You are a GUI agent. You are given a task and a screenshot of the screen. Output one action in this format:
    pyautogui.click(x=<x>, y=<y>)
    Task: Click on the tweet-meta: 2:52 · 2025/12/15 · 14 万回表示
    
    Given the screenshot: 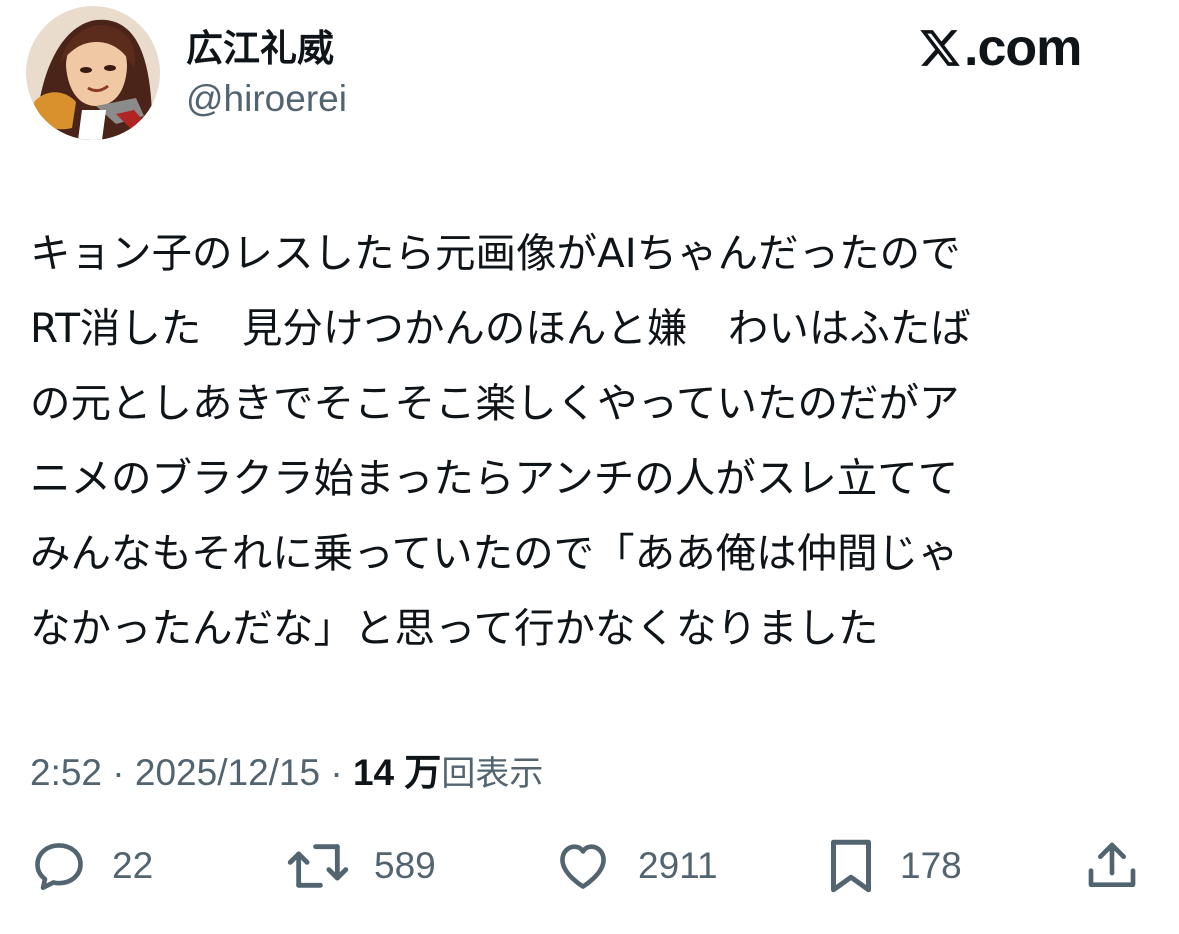 What is the action you would take?
    pyautogui.click(x=286, y=769)
    